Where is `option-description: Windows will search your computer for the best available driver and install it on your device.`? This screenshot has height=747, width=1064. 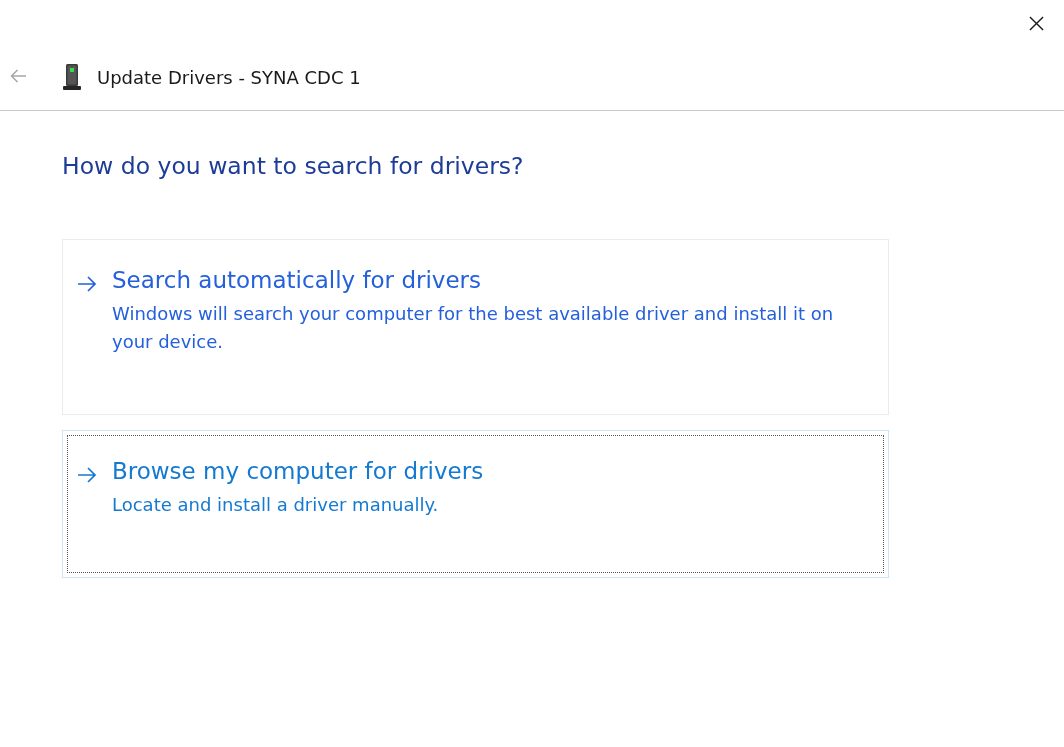
option-description: Windows will search your computer for the best available driver and install it on your device. is located at coordinates (473, 328).